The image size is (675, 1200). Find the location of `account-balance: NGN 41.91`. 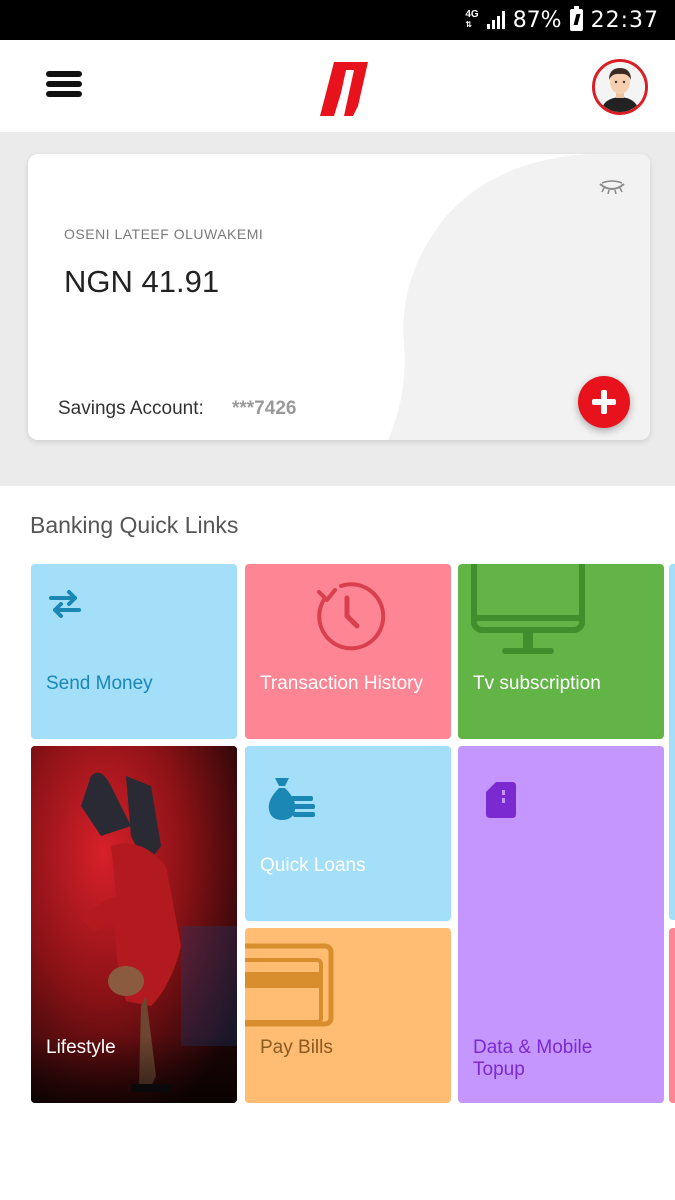

account-balance: NGN 41.91 is located at coordinates (142, 281).